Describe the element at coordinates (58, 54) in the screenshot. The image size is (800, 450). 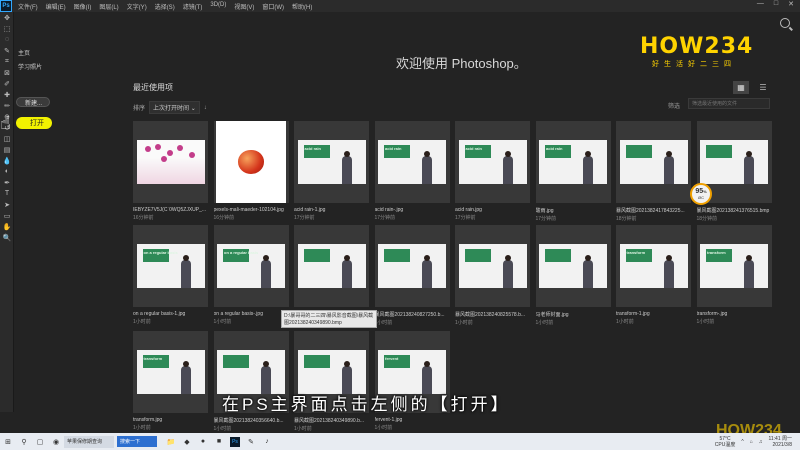
I see `tab-home: 主页` at that location.